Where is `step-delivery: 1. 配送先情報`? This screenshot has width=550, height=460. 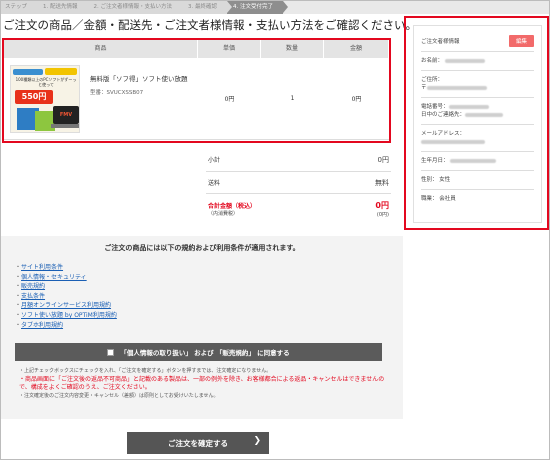 step-delivery: 1. 配送先情報 is located at coordinates (64, 7).